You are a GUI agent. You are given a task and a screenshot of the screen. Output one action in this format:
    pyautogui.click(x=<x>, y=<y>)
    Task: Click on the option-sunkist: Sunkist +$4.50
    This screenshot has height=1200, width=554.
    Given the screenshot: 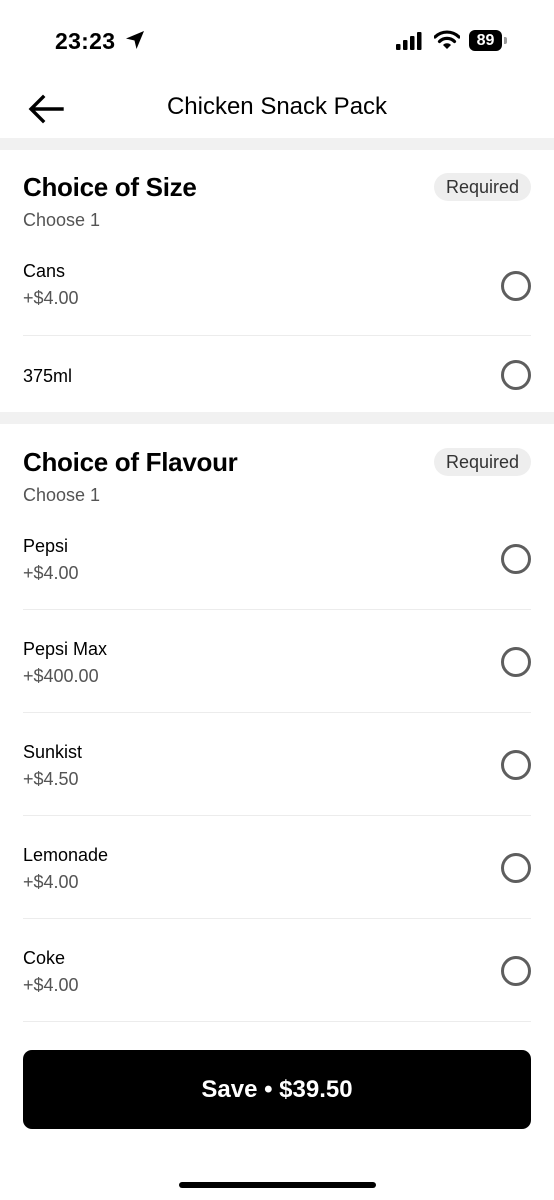 What is the action you would take?
    pyautogui.click(x=277, y=764)
    